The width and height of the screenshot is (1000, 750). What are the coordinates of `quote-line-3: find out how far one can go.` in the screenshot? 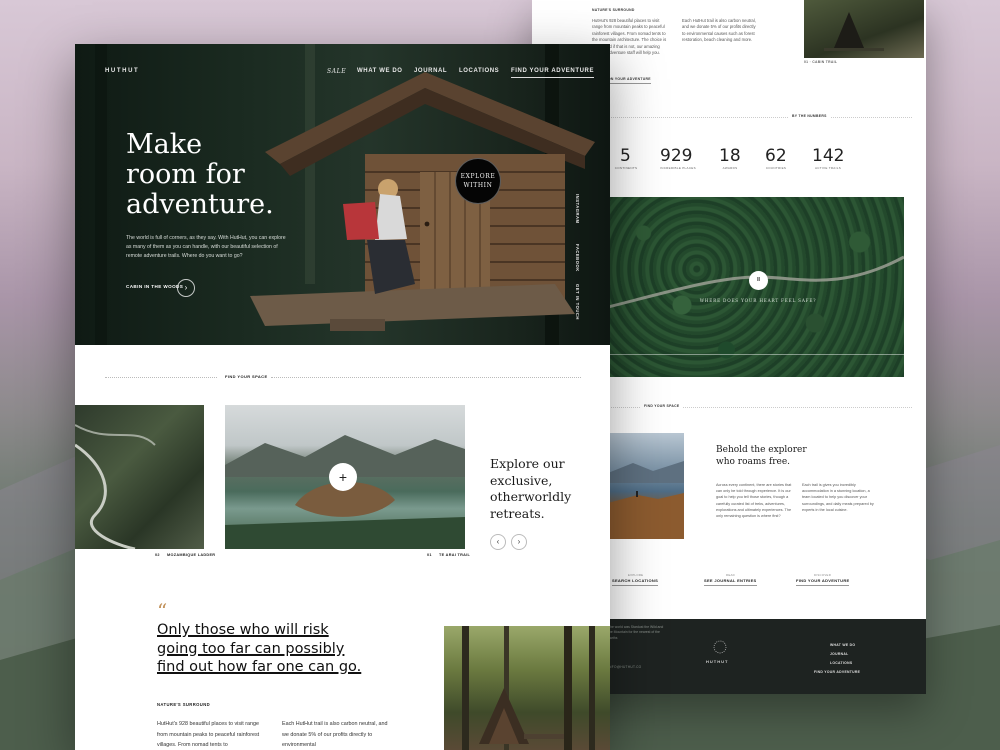 It's located at (259, 667).